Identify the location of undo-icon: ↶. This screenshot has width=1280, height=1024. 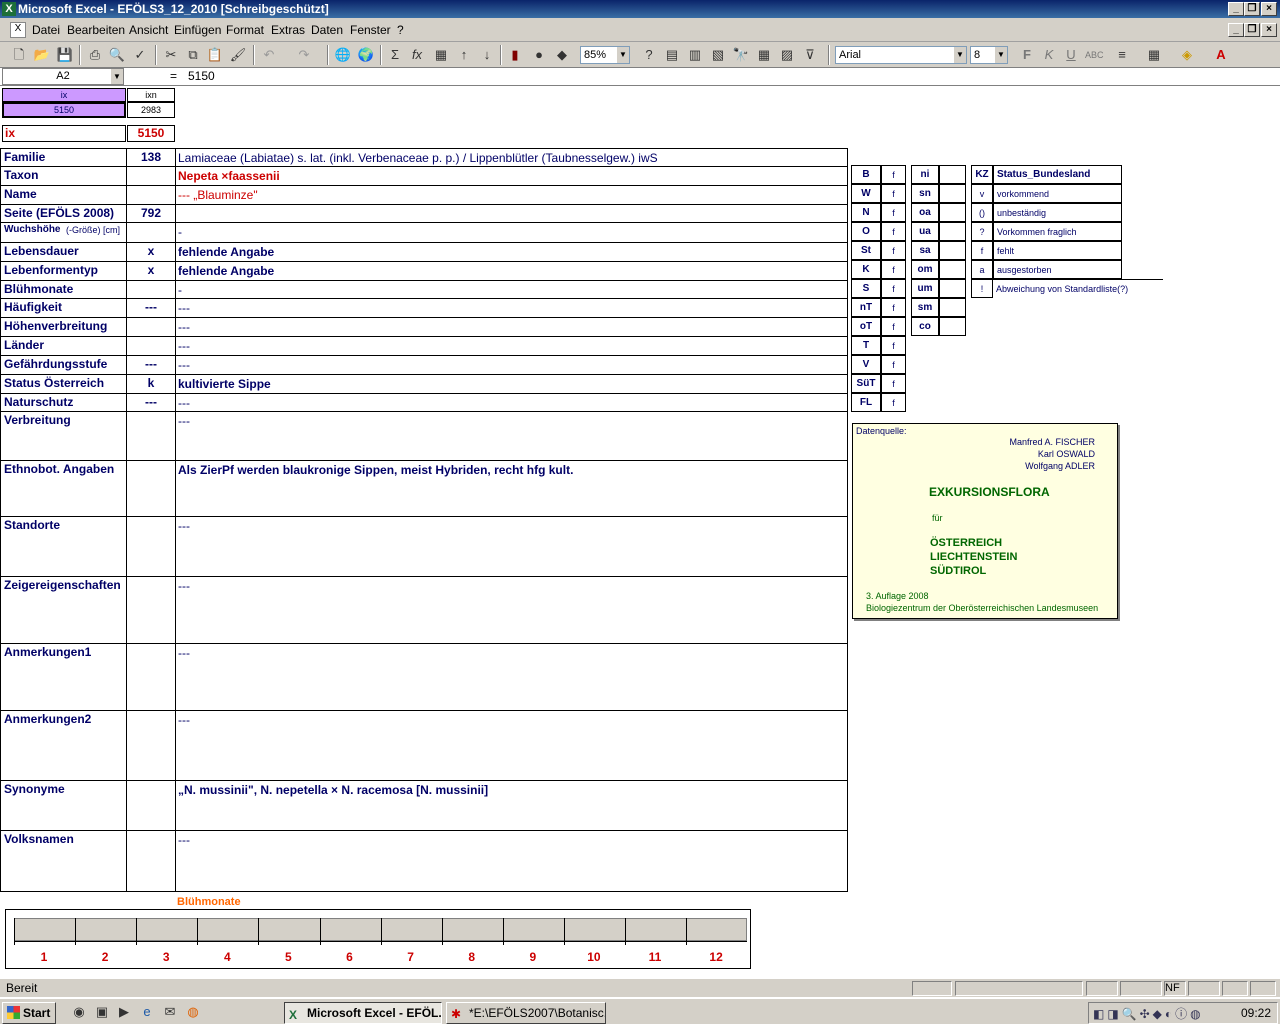
(269, 55).